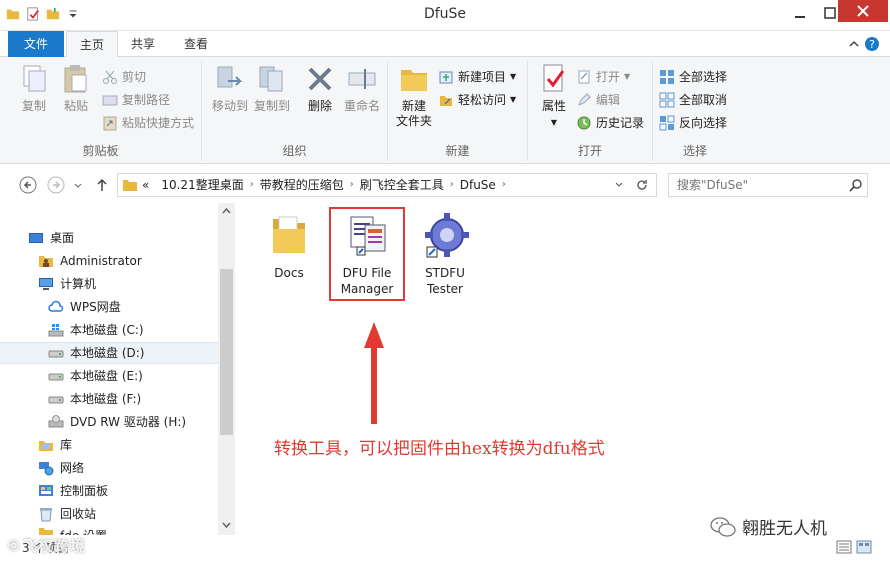 The image size is (890, 565). I want to click on copy-label: 复制, so click(33, 106).